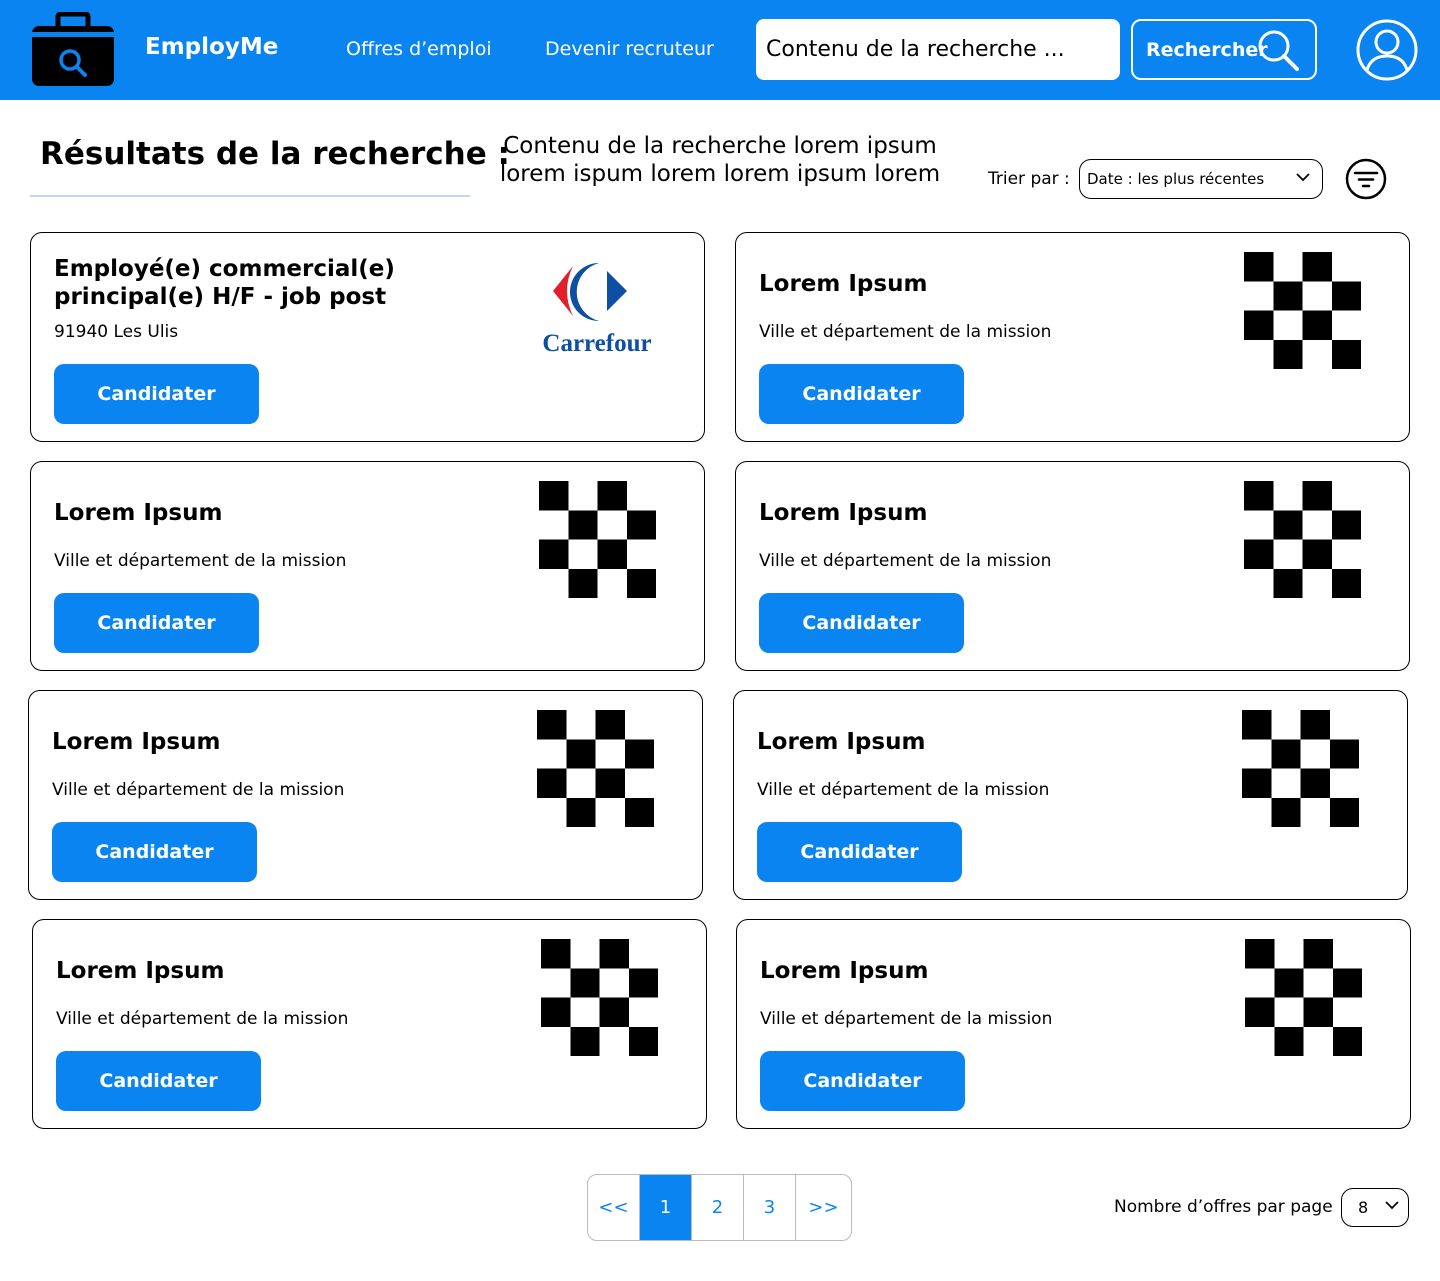  Describe the element at coordinates (770, 1207) in the screenshot. I see `pagination-page-3: 3` at that location.